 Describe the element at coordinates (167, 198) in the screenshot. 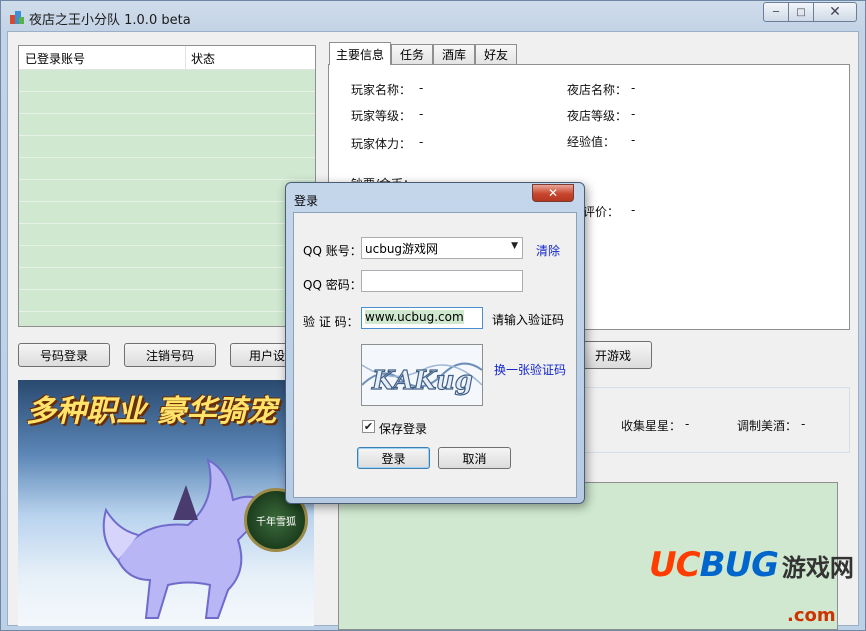

I see `list-rows` at that location.